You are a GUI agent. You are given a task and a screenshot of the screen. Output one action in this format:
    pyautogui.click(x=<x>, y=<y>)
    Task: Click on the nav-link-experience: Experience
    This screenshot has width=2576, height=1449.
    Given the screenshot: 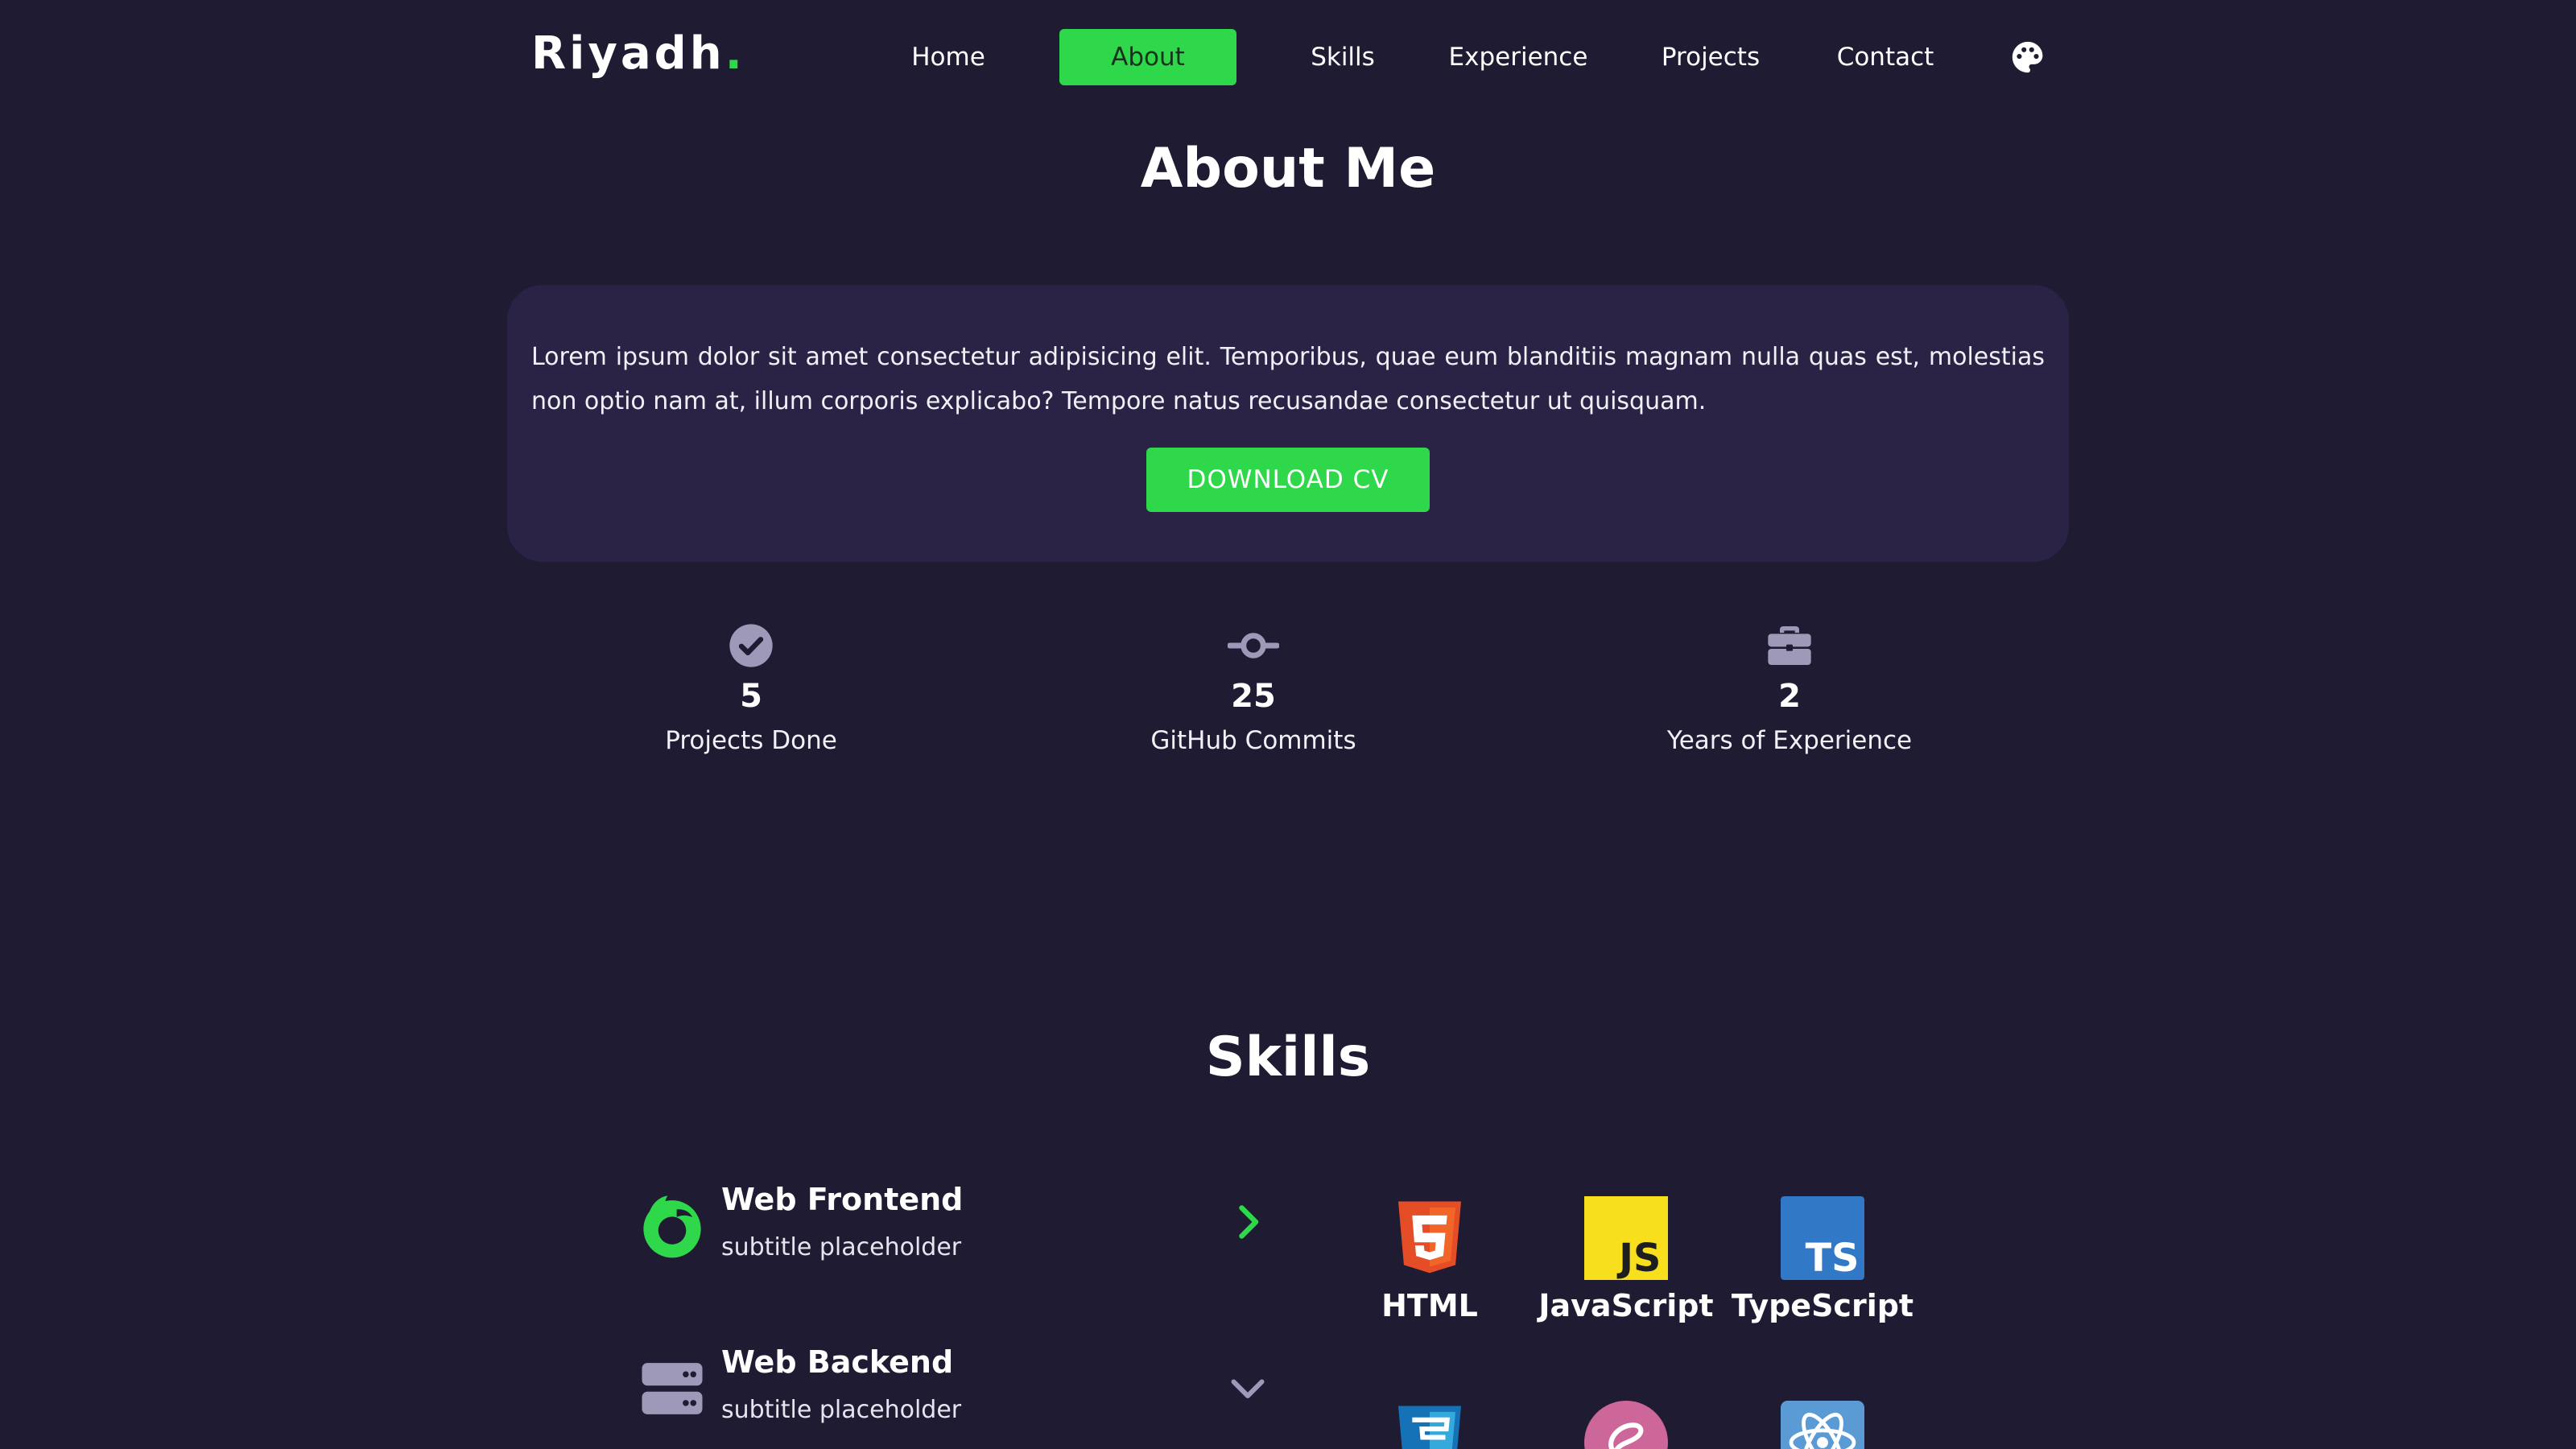 What is the action you would take?
    pyautogui.click(x=1518, y=57)
    